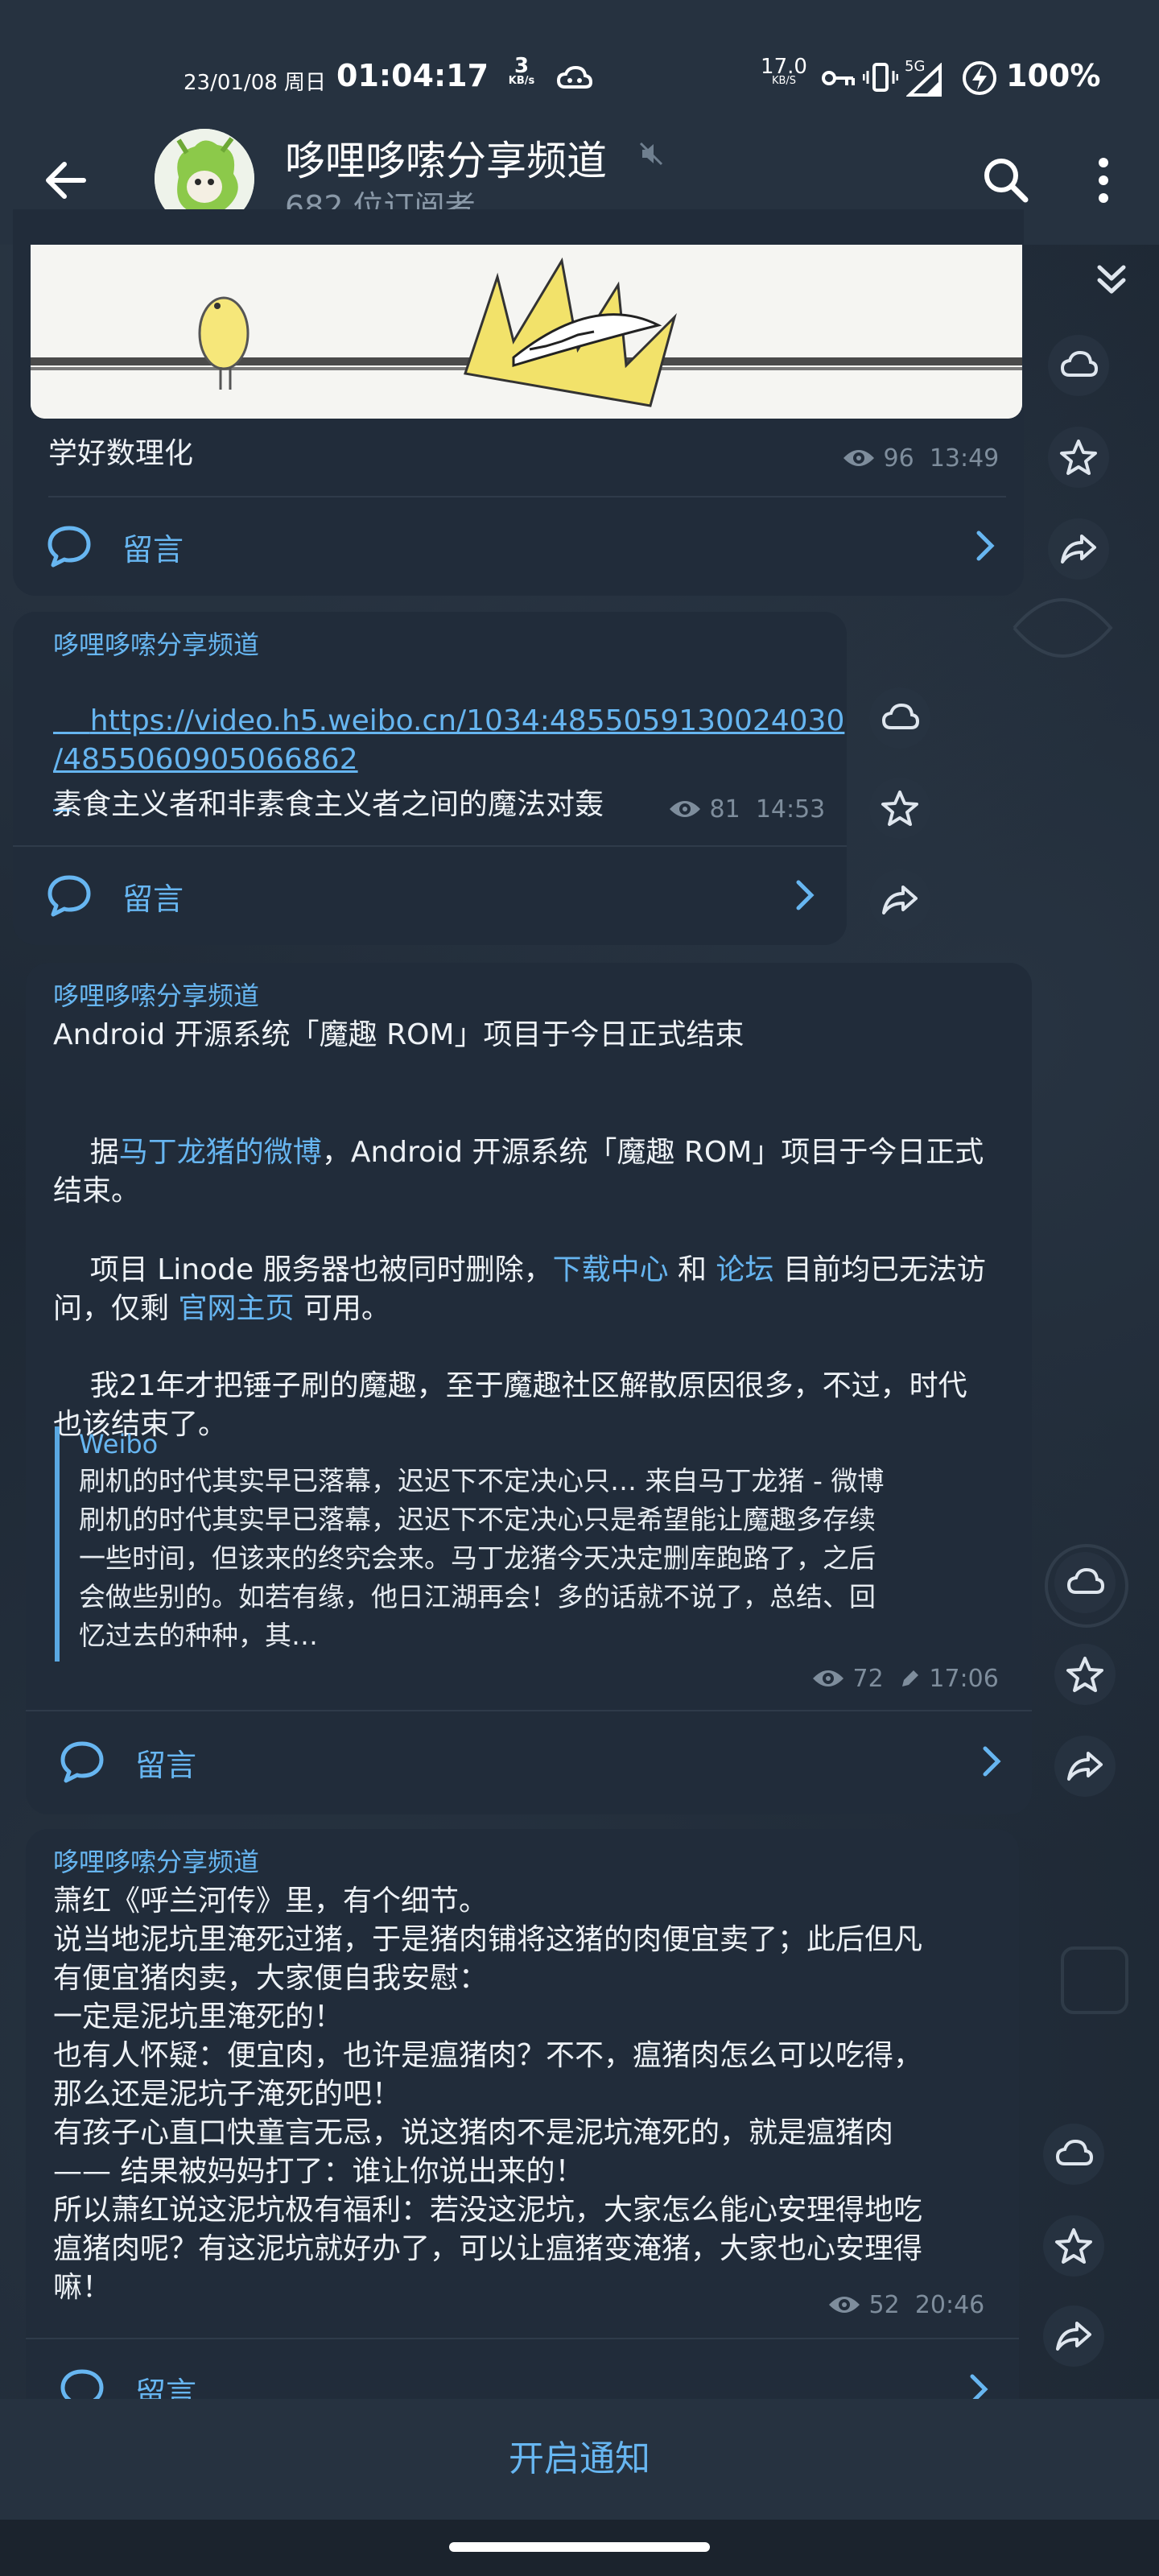 This screenshot has width=1159, height=2576. Describe the element at coordinates (488, 2248) in the screenshot. I see `text-line: 瘟猪肉呢？有这泥坑就好办了，可以让瘟猪变淹猪，大家也心安理得` at that location.